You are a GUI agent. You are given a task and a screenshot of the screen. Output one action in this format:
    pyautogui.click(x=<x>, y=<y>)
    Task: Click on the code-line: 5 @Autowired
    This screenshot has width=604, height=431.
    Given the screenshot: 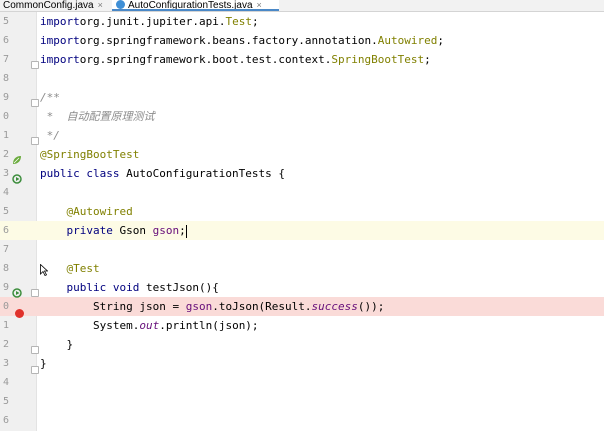 What is the action you would take?
    pyautogui.click(x=302, y=211)
    